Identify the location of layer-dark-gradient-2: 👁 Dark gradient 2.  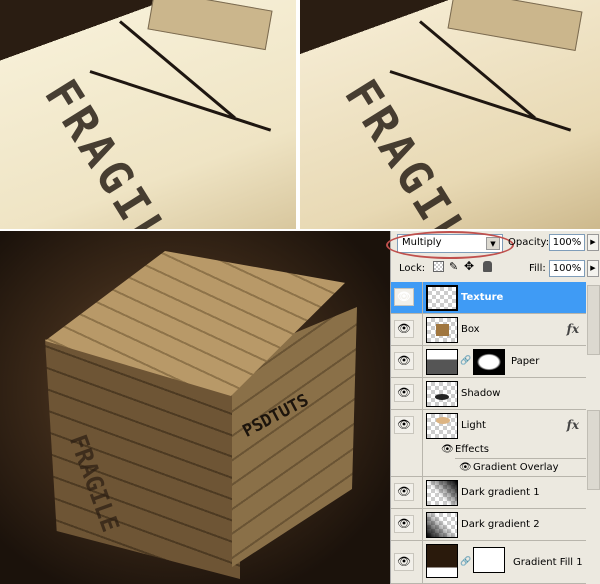
(488, 525).